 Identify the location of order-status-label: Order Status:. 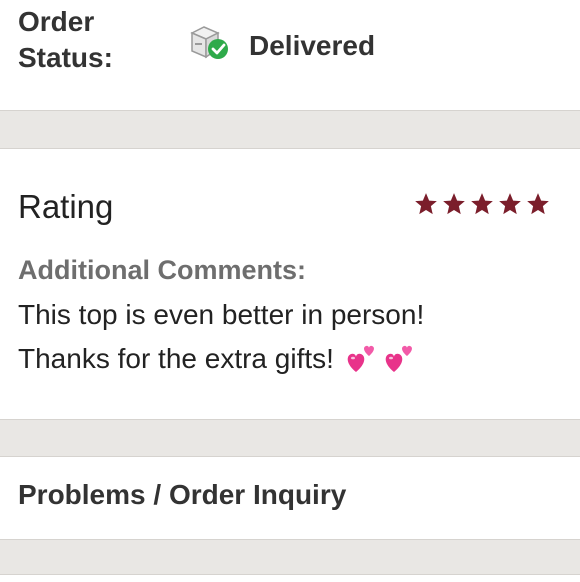
(65, 40).